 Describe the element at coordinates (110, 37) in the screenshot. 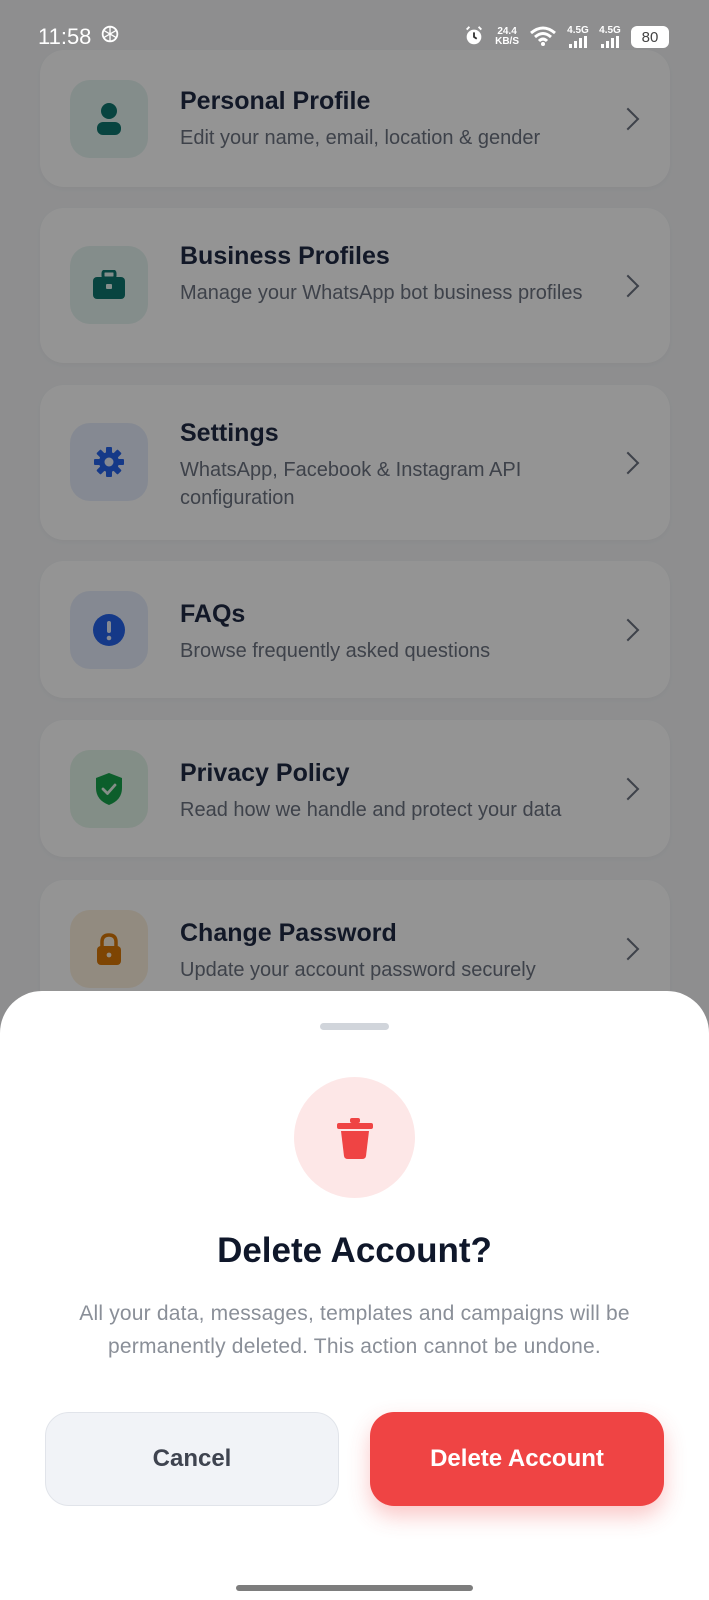

I see `openai-icon` at that location.